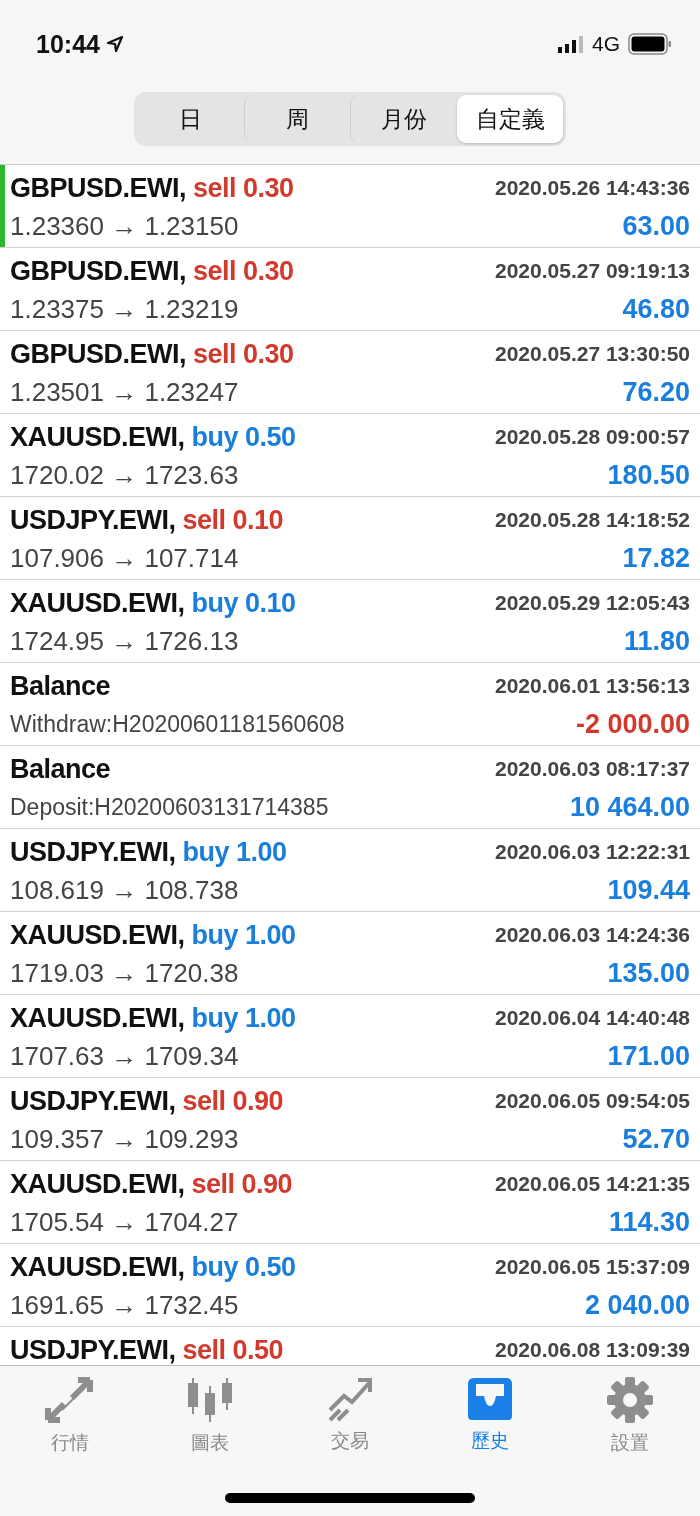 This screenshot has height=1516, width=700. What do you see at coordinates (592, 1101) in the screenshot?
I see `date-time: 2020.06.05 09:54:05` at bounding box center [592, 1101].